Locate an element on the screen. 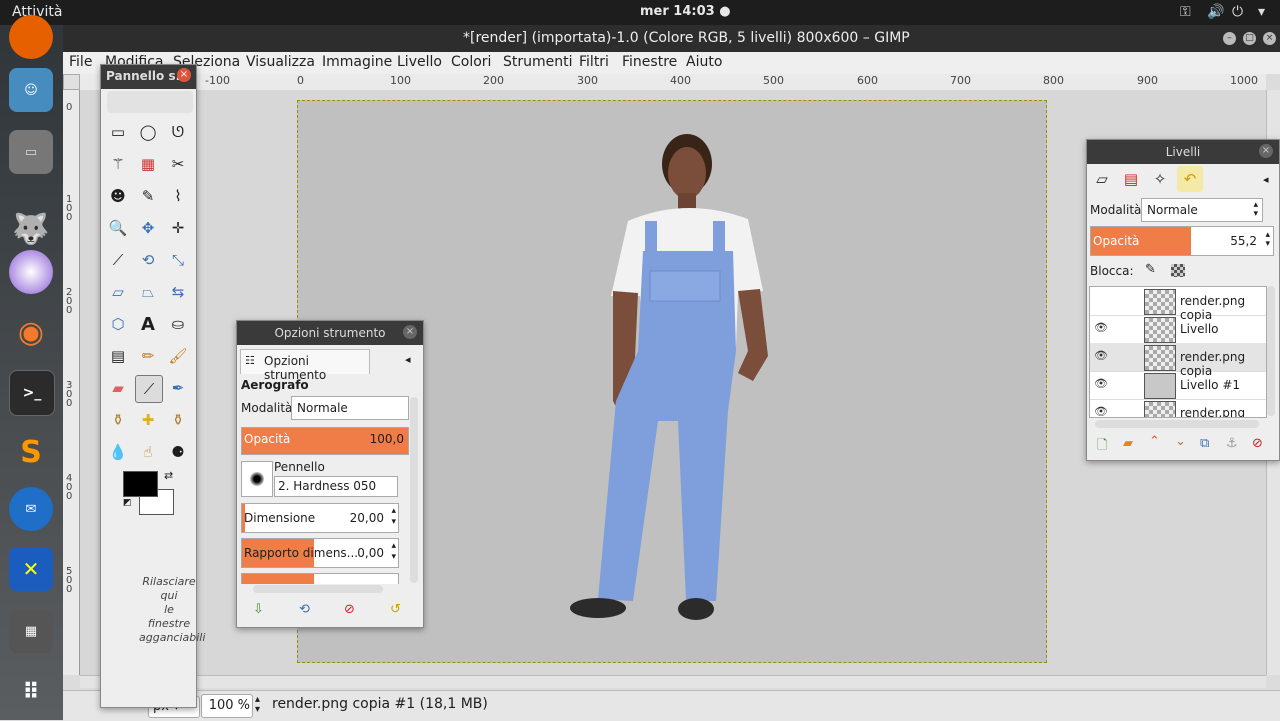  bucket-fill-icon: ⛀ is located at coordinates (178, 324).